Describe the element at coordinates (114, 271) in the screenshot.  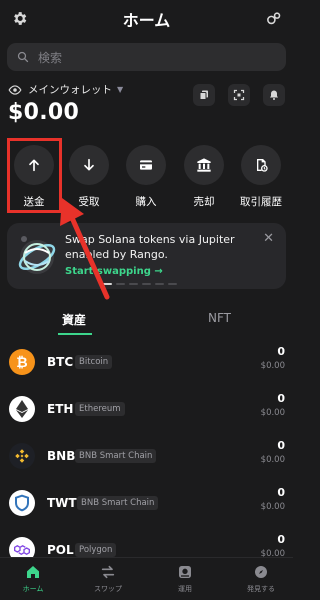
I see `start-swapping-link: Start swapping →` at that location.